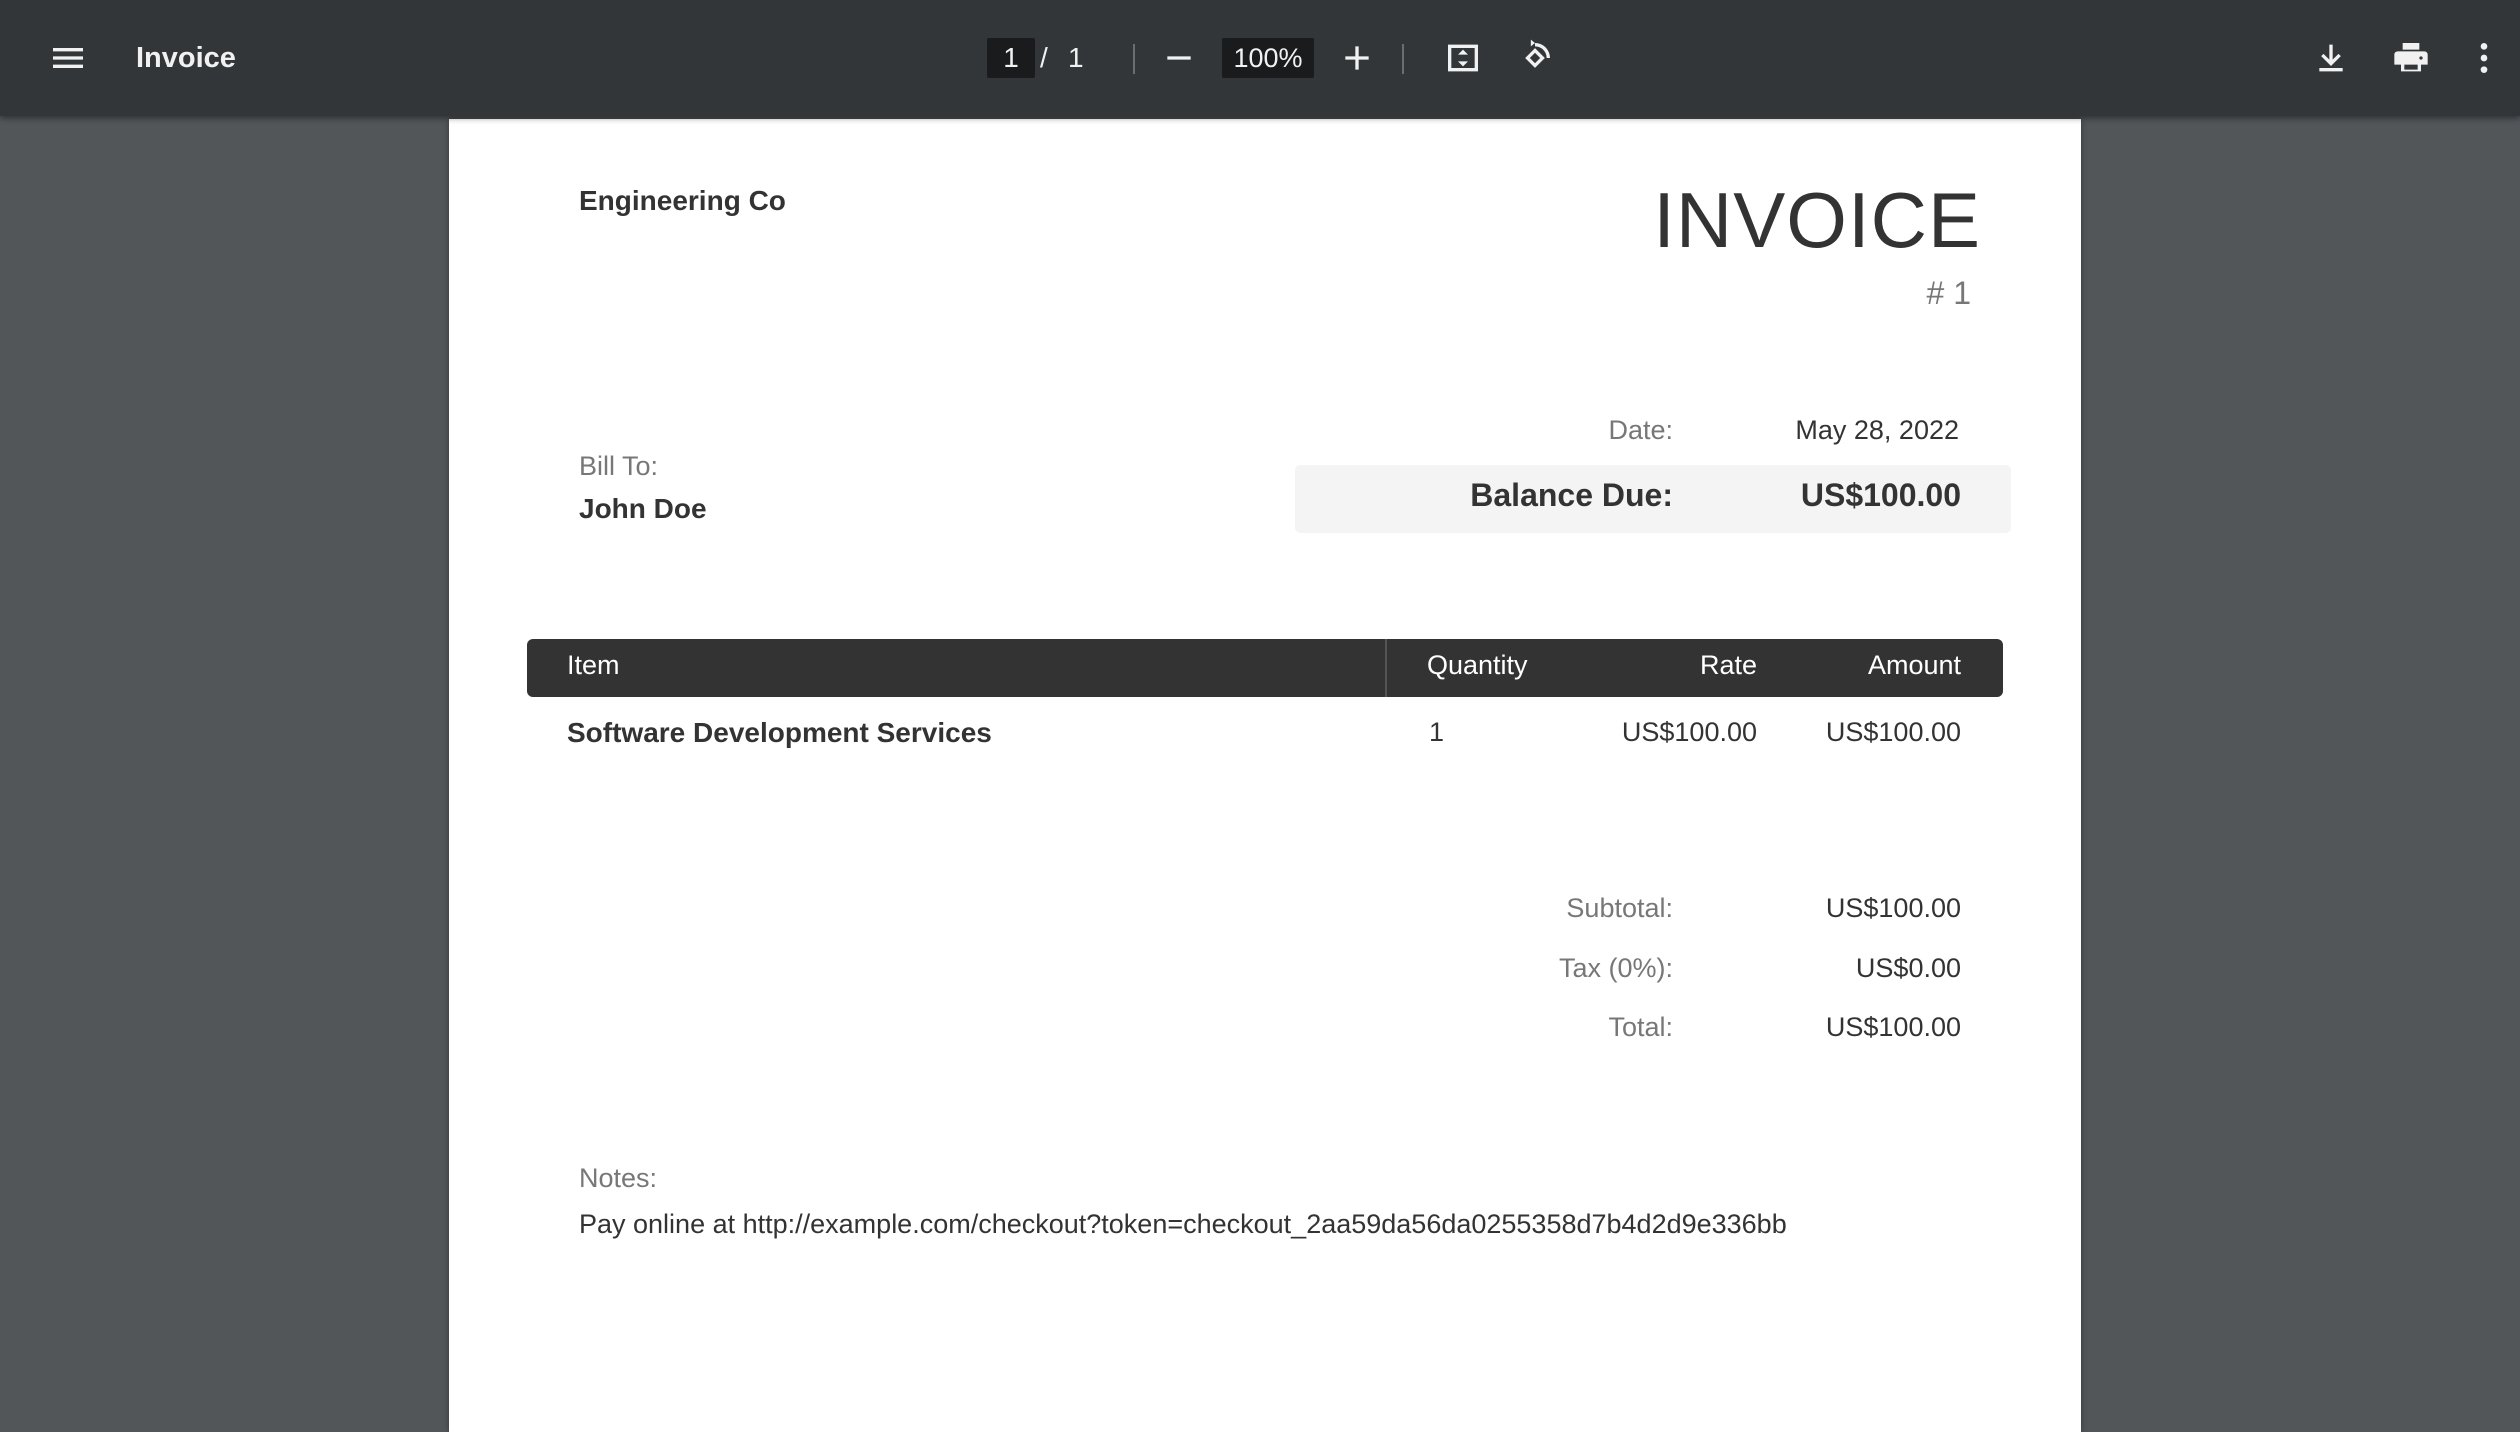 Image resolution: width=2520 pixels, height=1432 pixels. I want to click on download-button, so click(2331, 58).